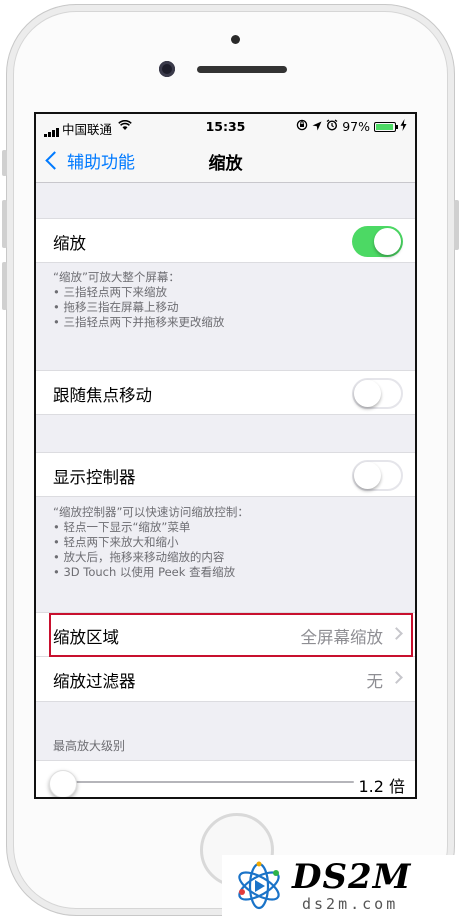 The height and width of the screenshot is (920, 461). What do you see at coordinates (4, 286) in the screenshot?
I see `volume-down-button` at bounding box center [4, 286].